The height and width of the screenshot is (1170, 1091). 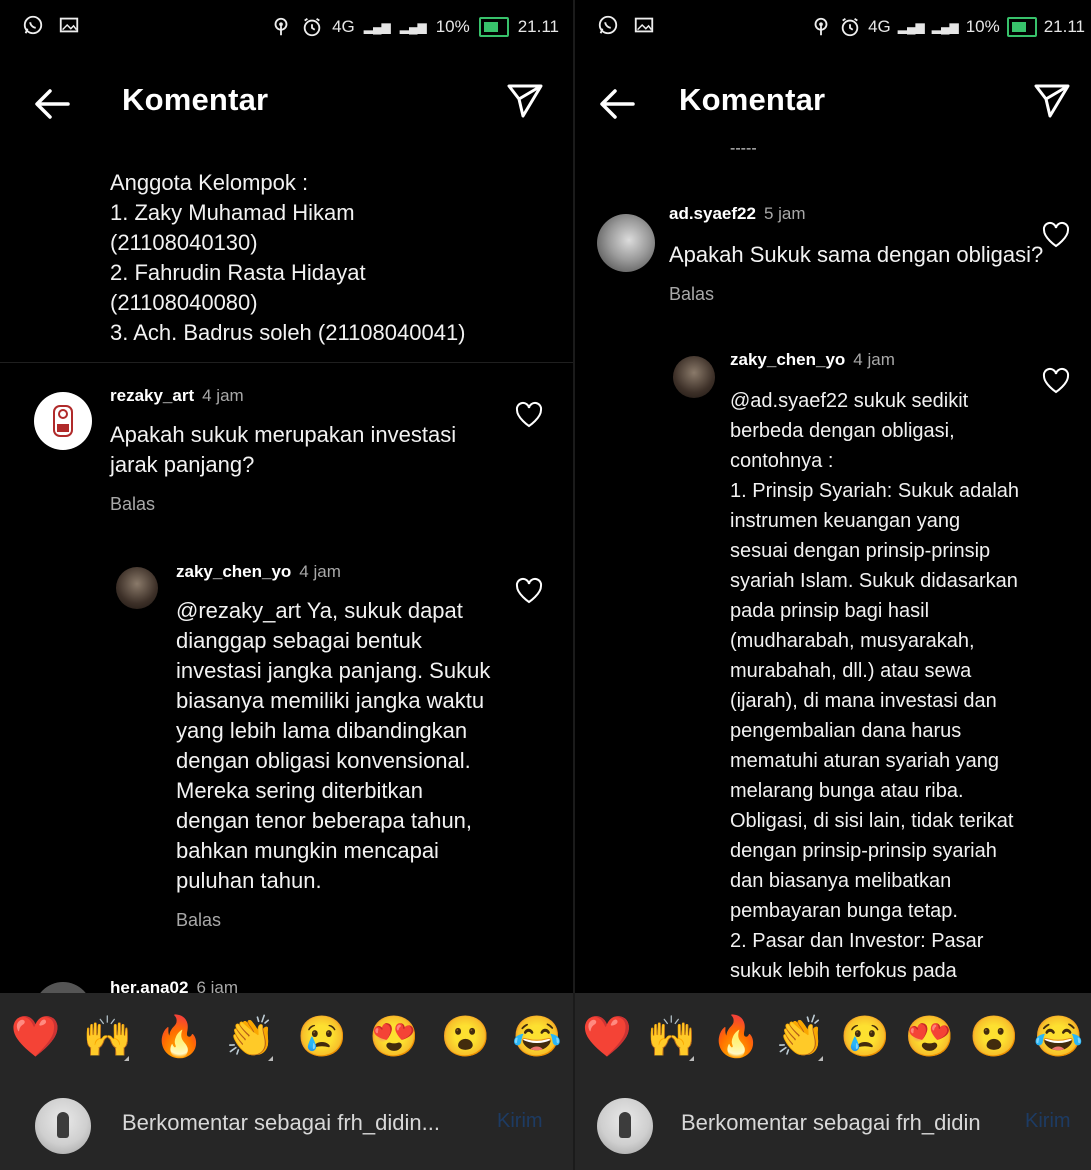 What do you see at coordinates (856, 254) in the screenshot?
I see `comment-text: Apakah Sukuk sama dengan obligasi?` at bounding box center [856, 254].